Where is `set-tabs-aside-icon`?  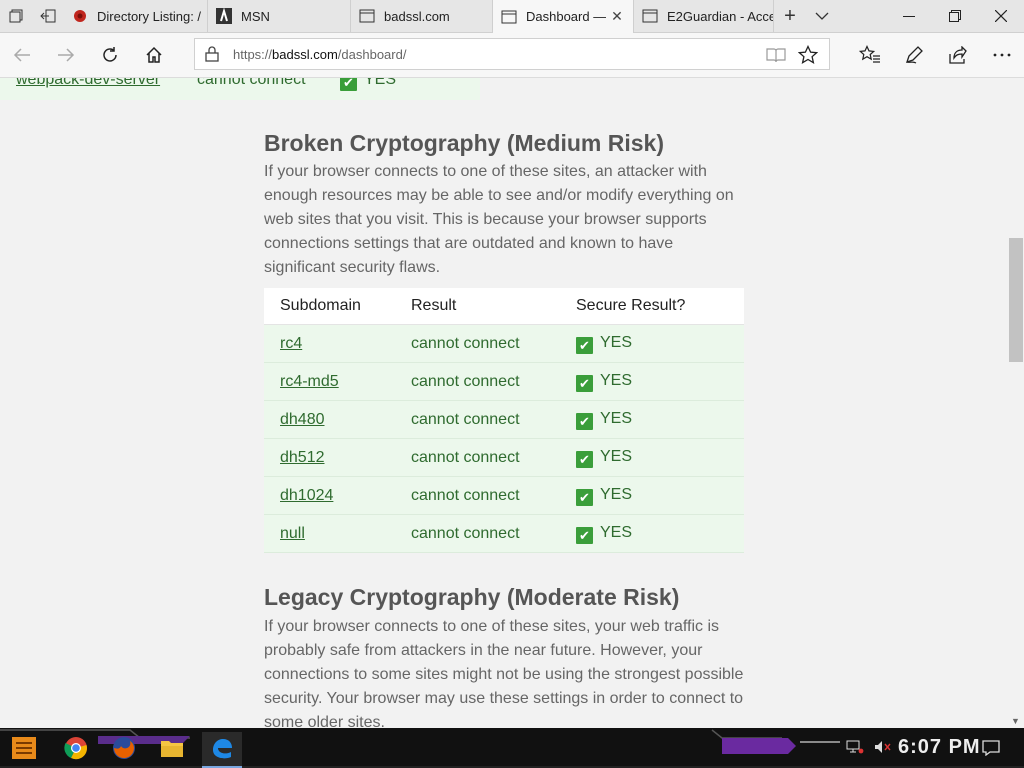
set-tabs-aside-icon is located at coordinates (48, 16).